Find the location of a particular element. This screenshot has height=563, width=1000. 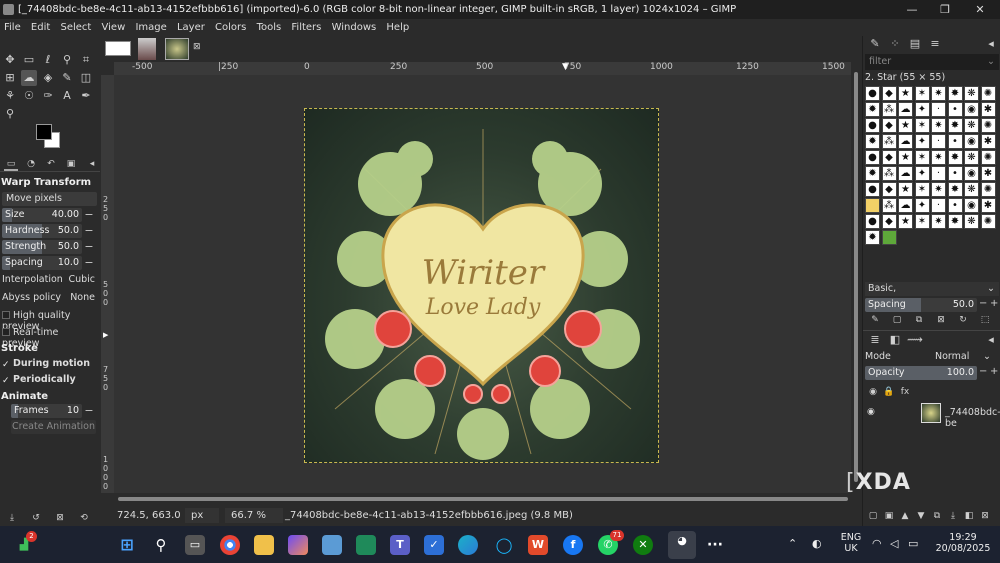

frames-decrease-icon: − is located at coordinates (89, 411).